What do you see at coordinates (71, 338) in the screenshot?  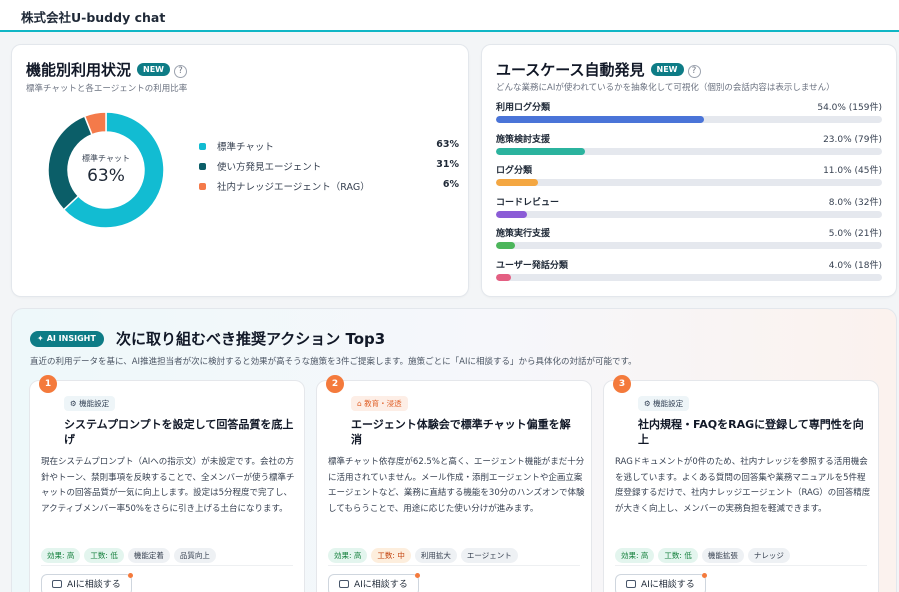 I see `ai-insight-pill-label: AI INSIGHT` at bounding box center [71, 338].